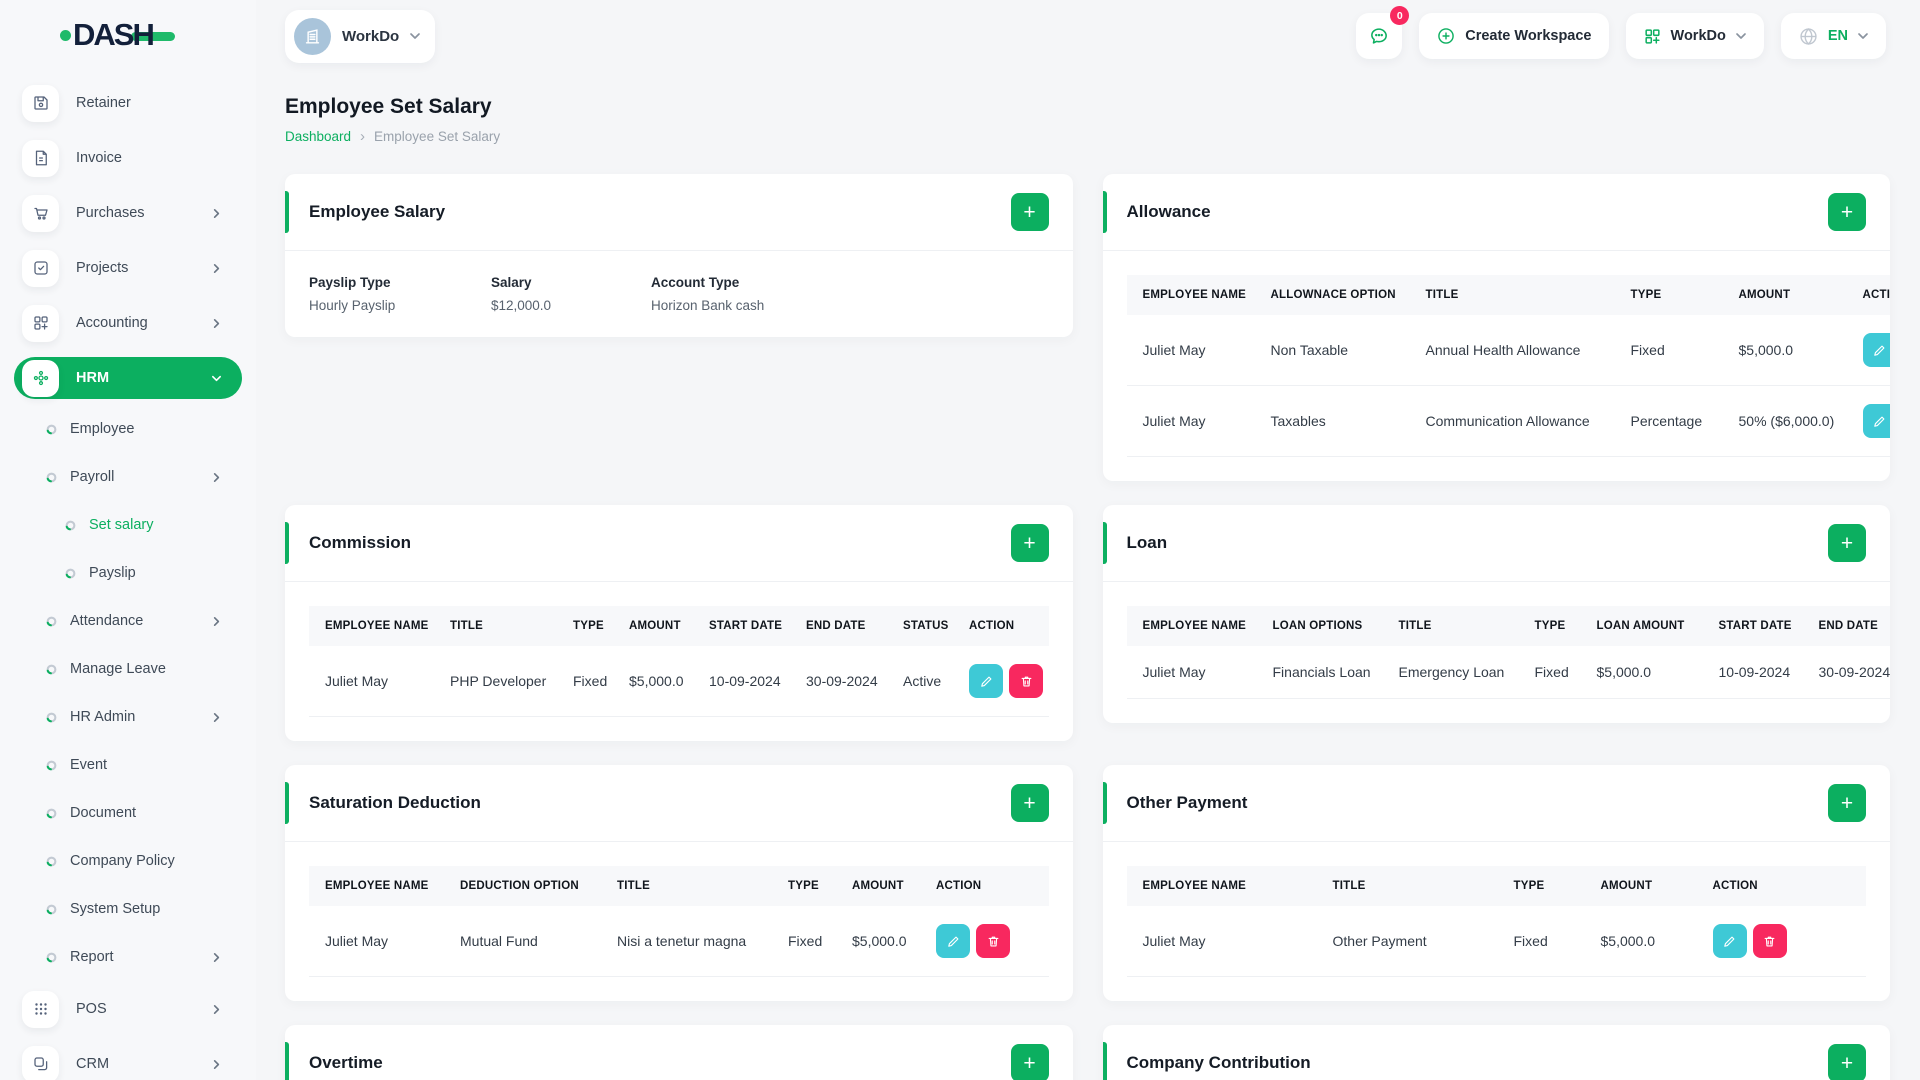 The image size is (1920, 1080). What do you see at coordinates (1029, 543) in the screenshot?
I see `add-commission-button: +` at bounding box center [1029, 543].